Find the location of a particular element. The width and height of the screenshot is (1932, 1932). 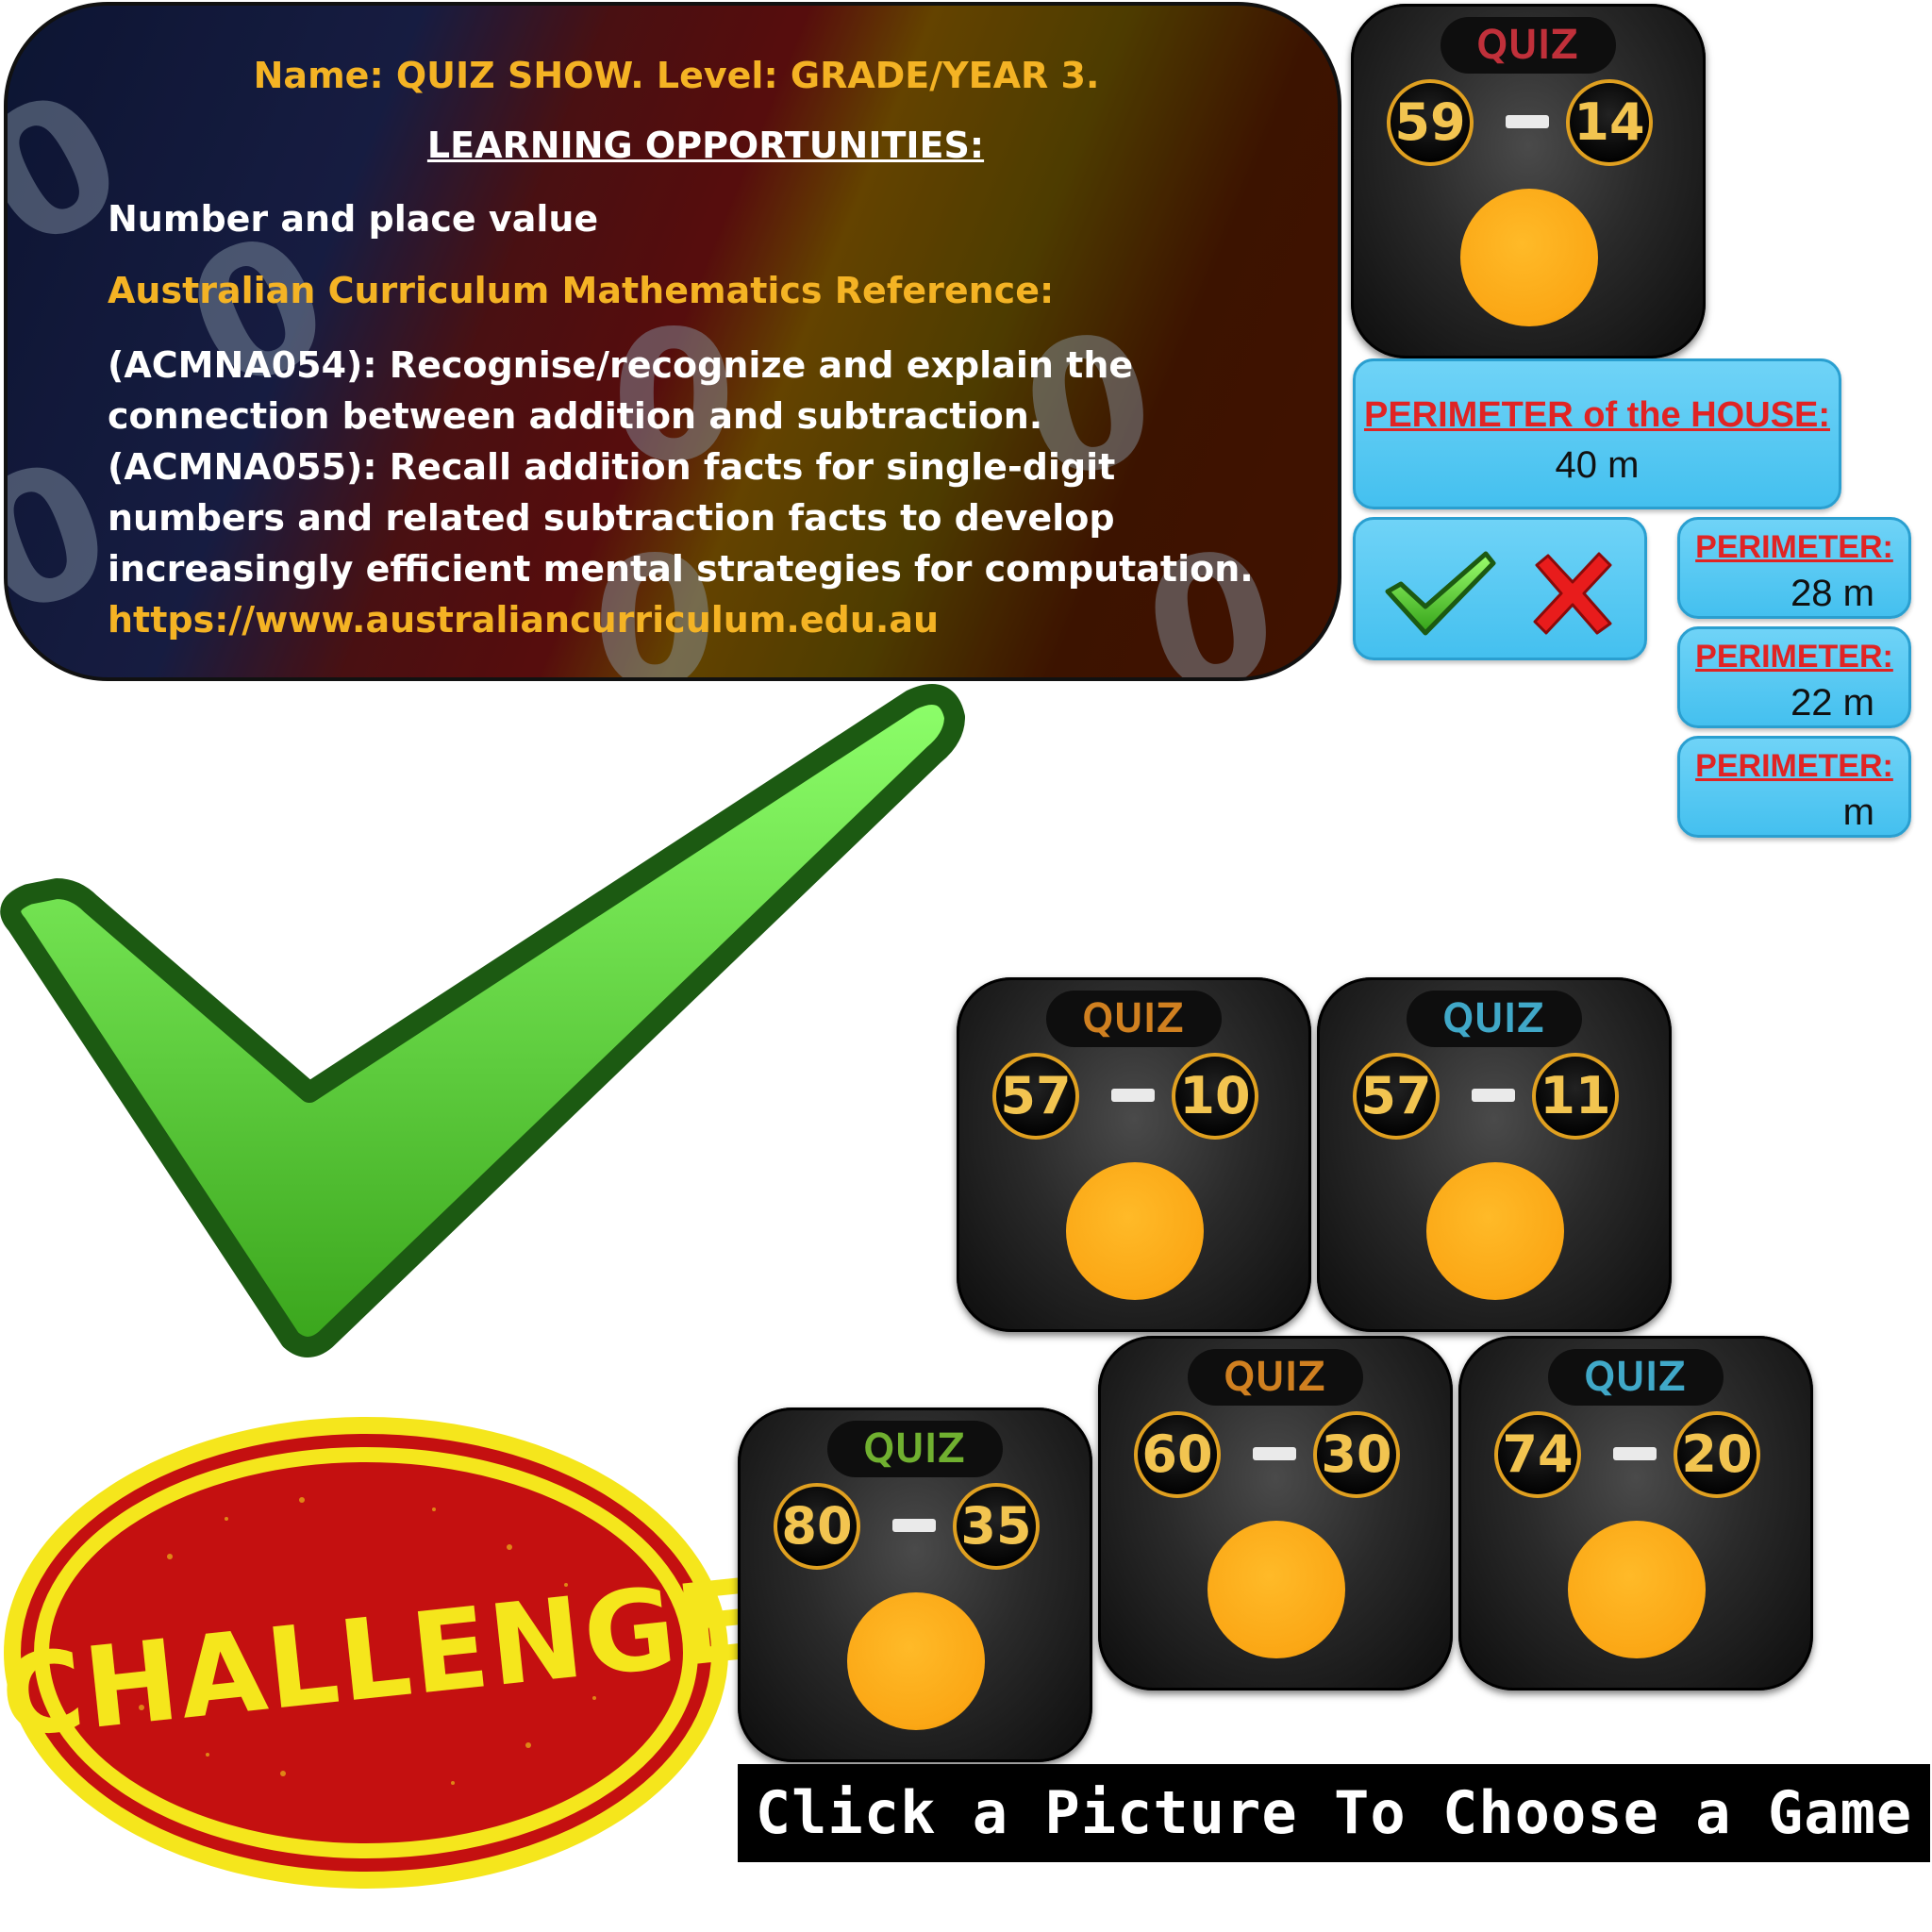

perimeter-option-value: m is located at coordinates (1858, 812).